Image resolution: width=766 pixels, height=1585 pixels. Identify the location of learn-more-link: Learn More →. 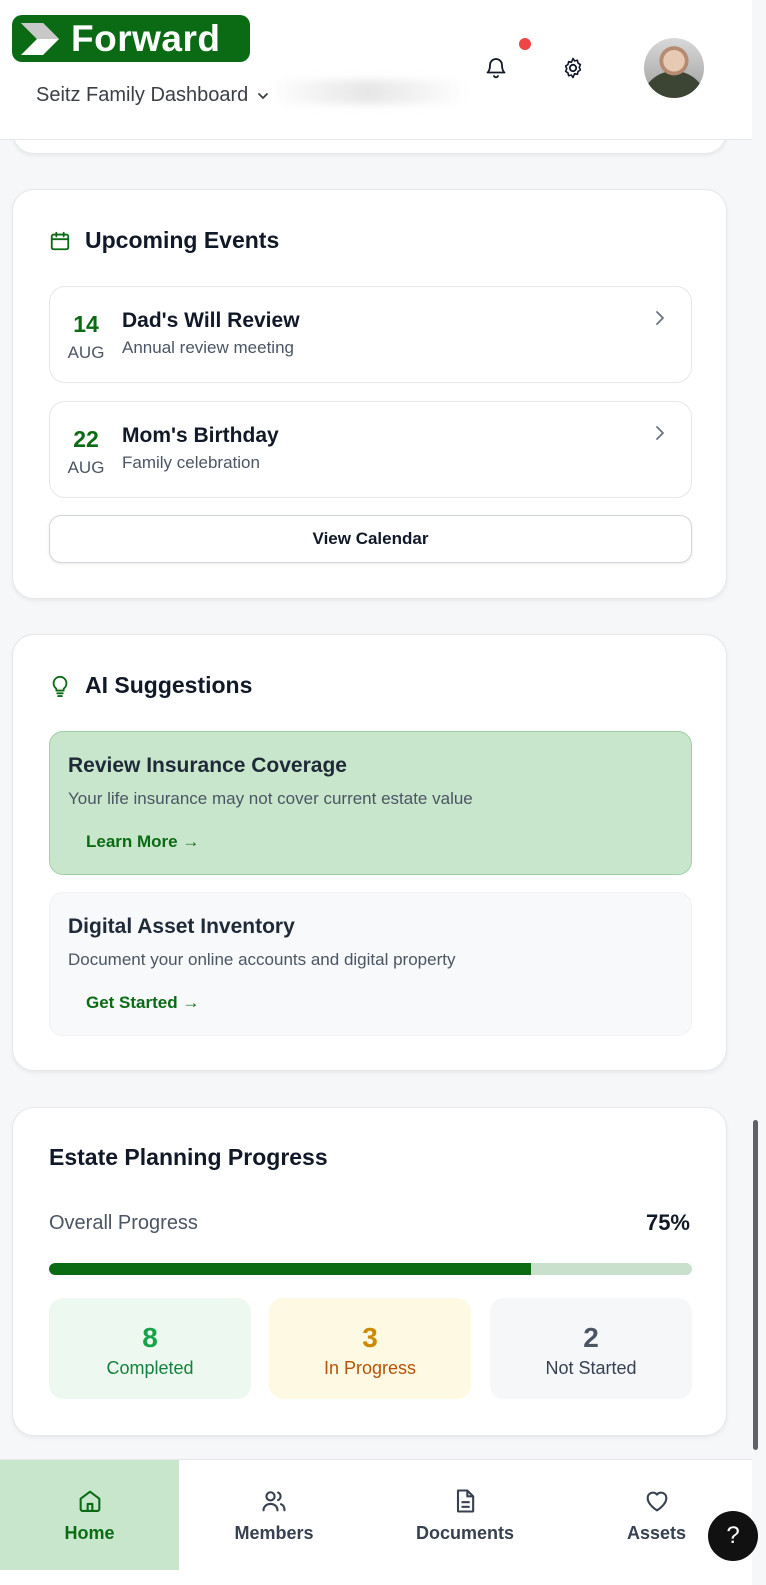
(142, 842).